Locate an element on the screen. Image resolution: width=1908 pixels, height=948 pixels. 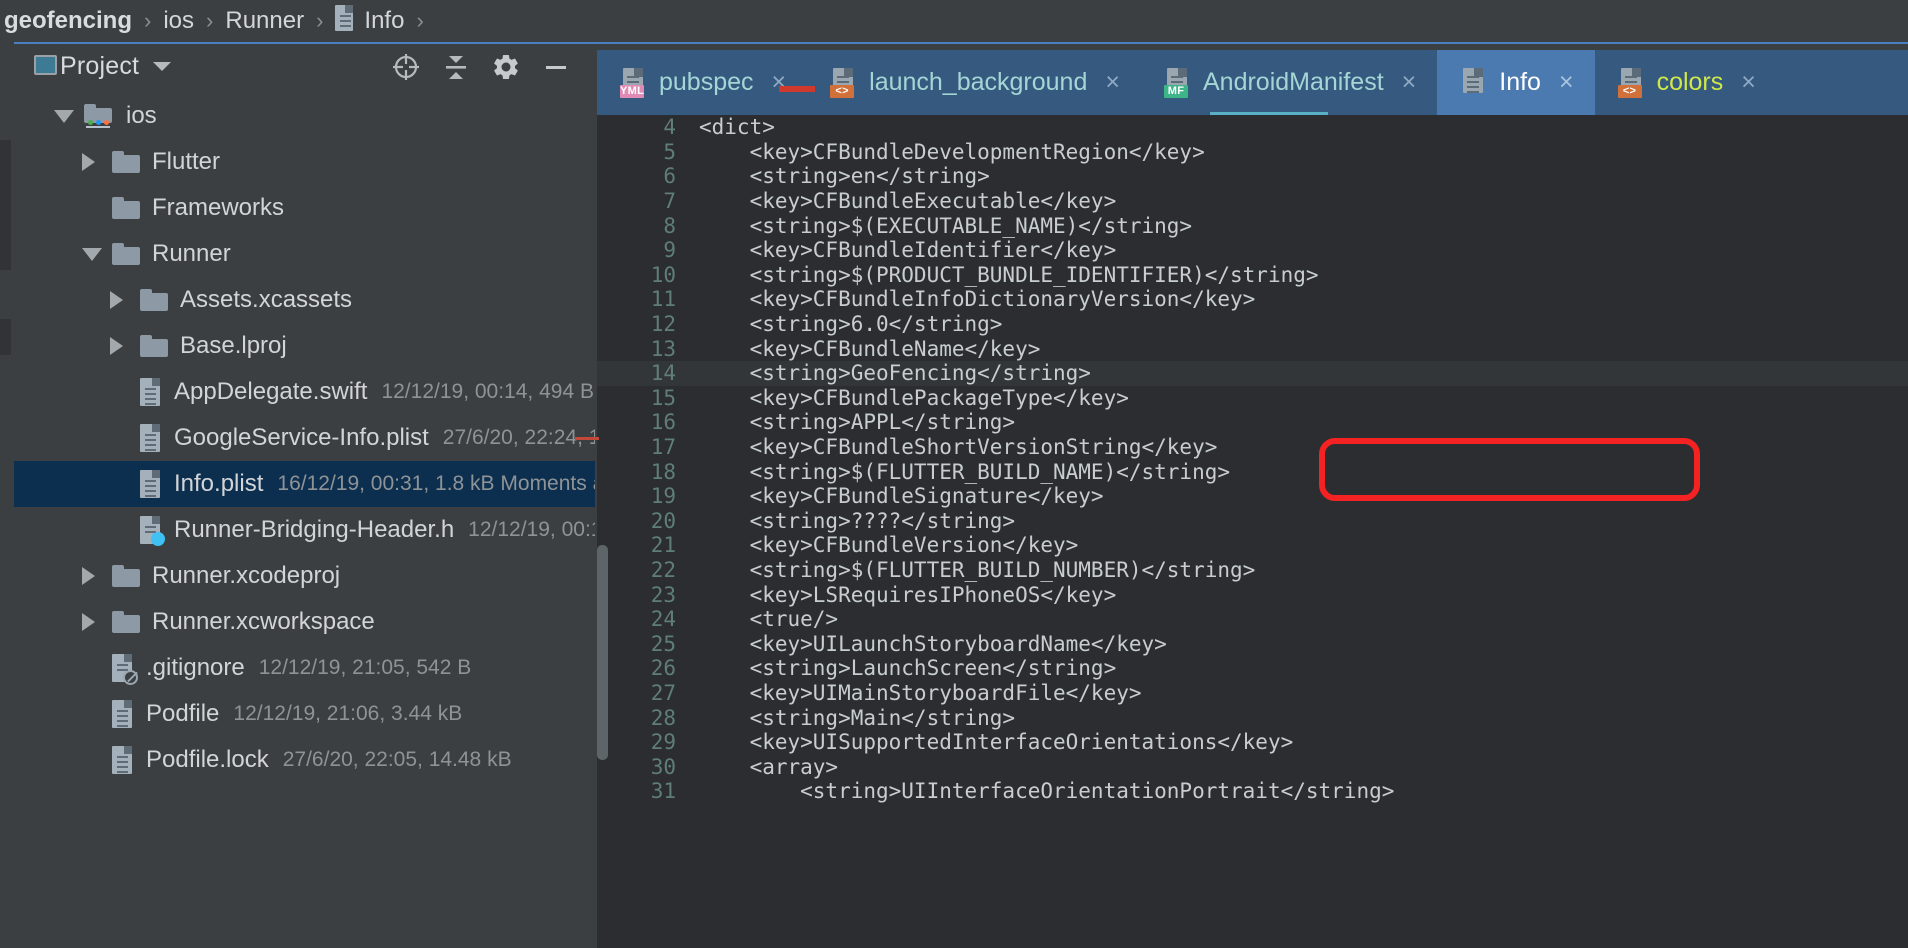
code-line: 12 <string>6.0</string> is located at coordinates (1252, 324).